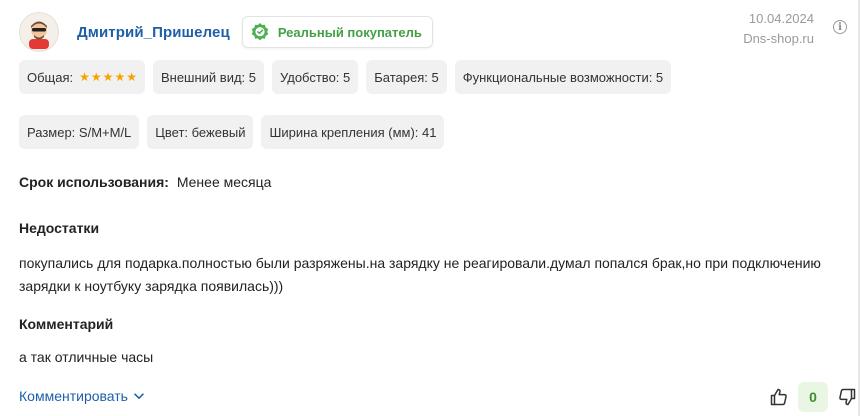 The height and width of the screenshot is (416, 860). Describe the element at coordinates (79, 132) in the screenshot. I see `attribute-size: Размер: S/M+M/L` at that location.